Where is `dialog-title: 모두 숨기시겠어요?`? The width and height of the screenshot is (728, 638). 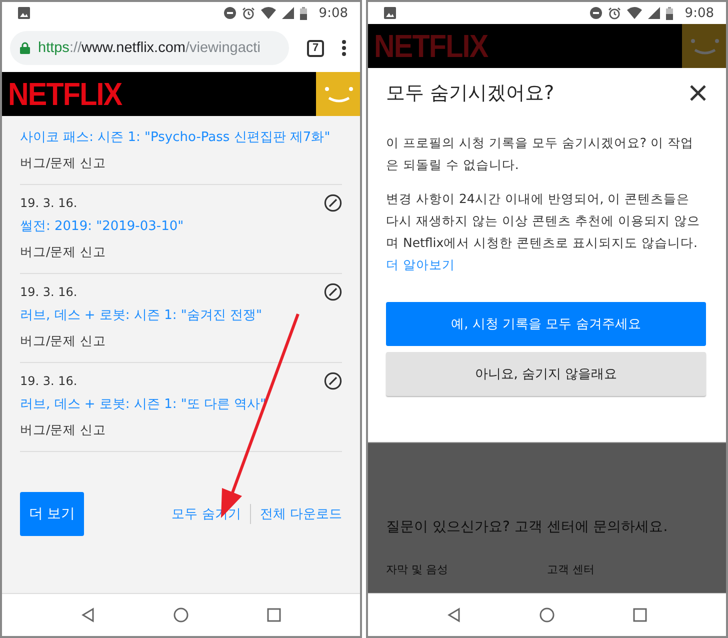 dialog-title: 모두 숨기시겠어요? is located at coordinates (470, 93).